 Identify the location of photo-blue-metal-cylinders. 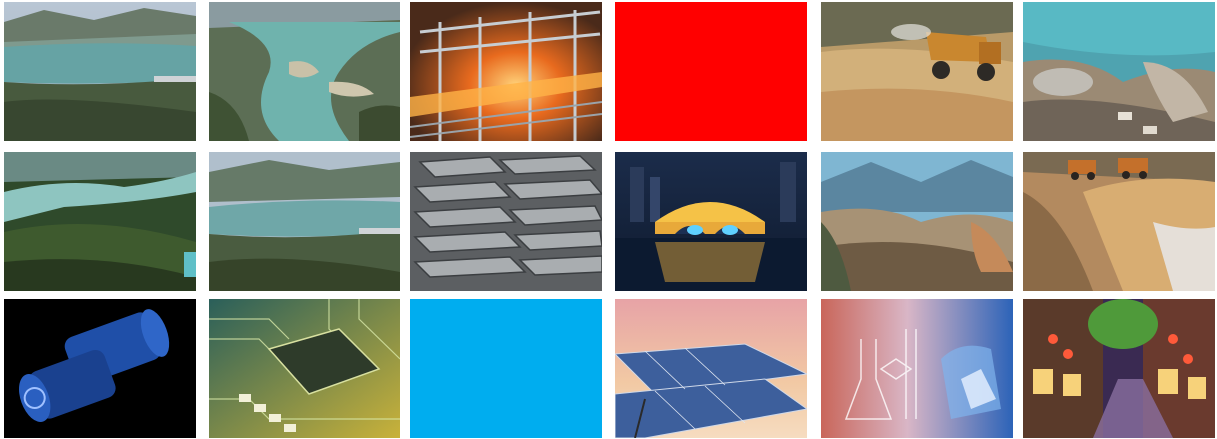
(100, 368).